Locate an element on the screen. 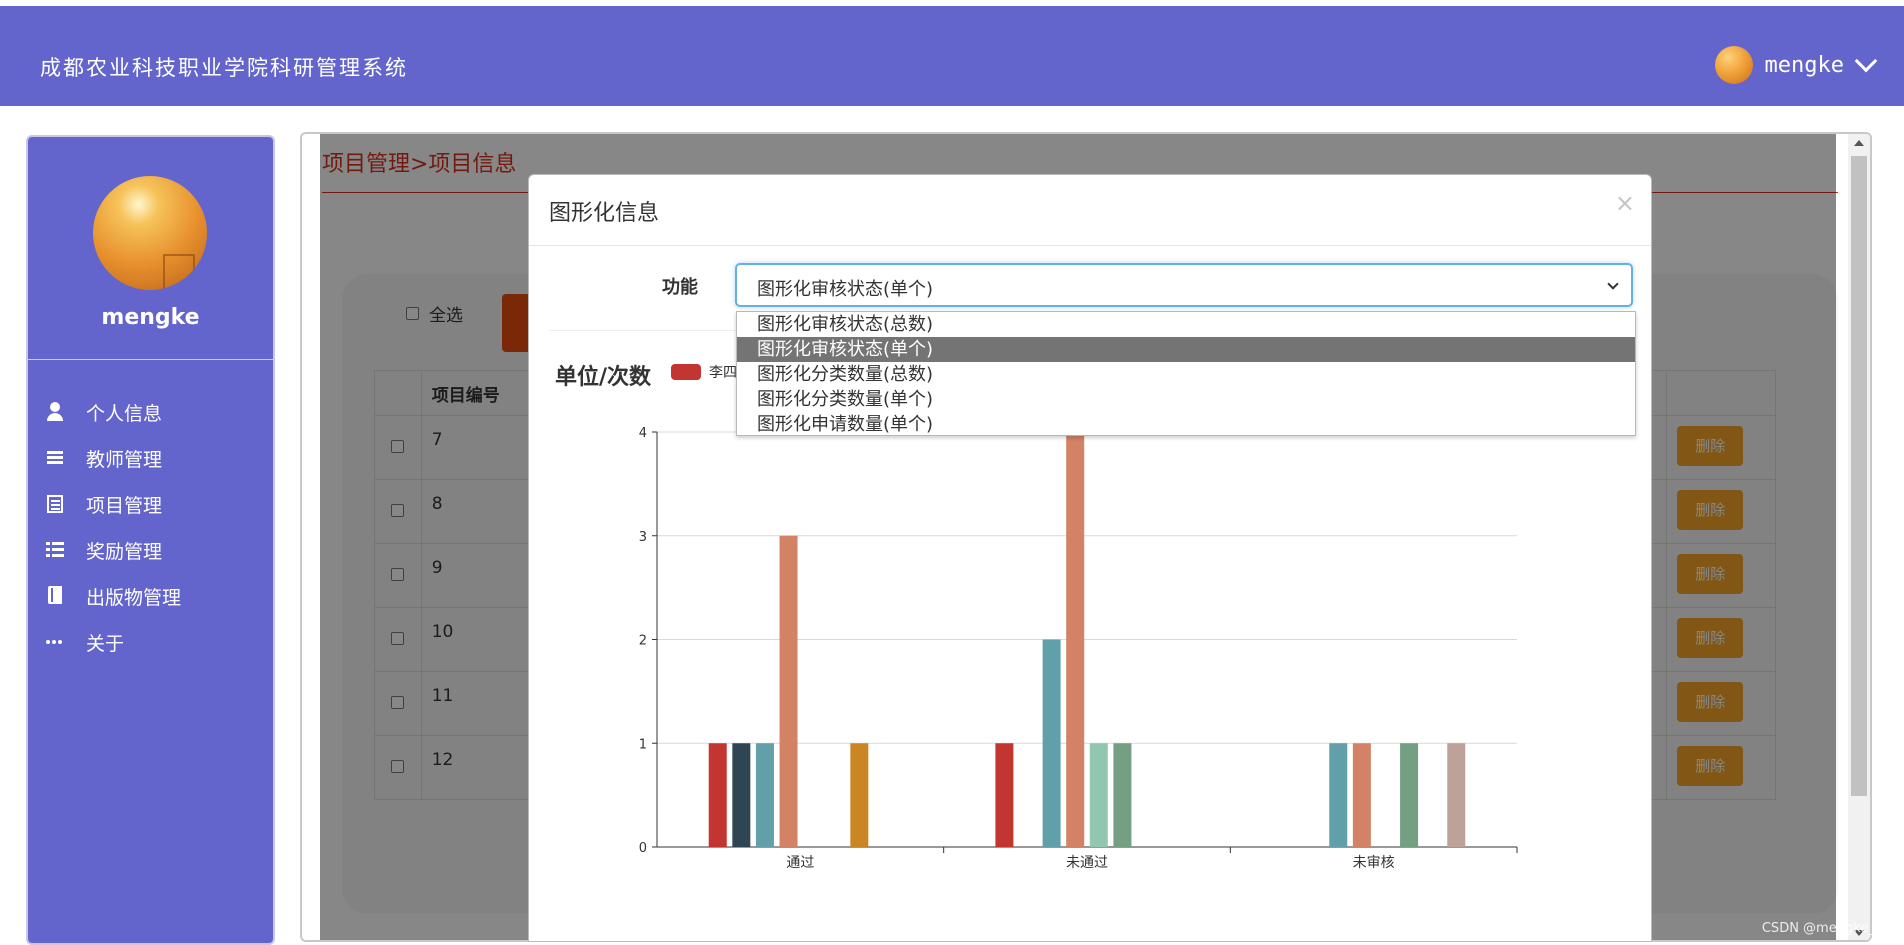  sidebar-item-personal-info: 个人信息 is located at coordinates (112, 412).